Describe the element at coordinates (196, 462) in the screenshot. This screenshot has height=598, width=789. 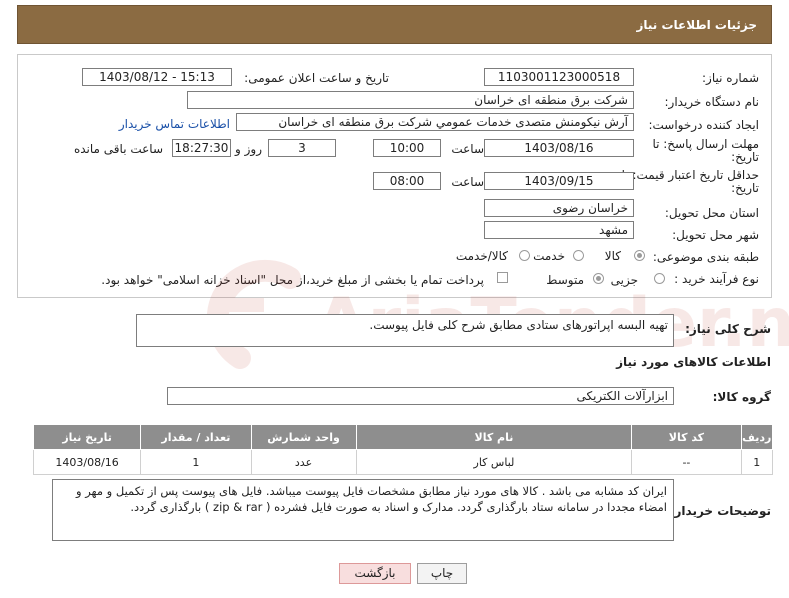
I see `cell-quantity: 1` at that location.